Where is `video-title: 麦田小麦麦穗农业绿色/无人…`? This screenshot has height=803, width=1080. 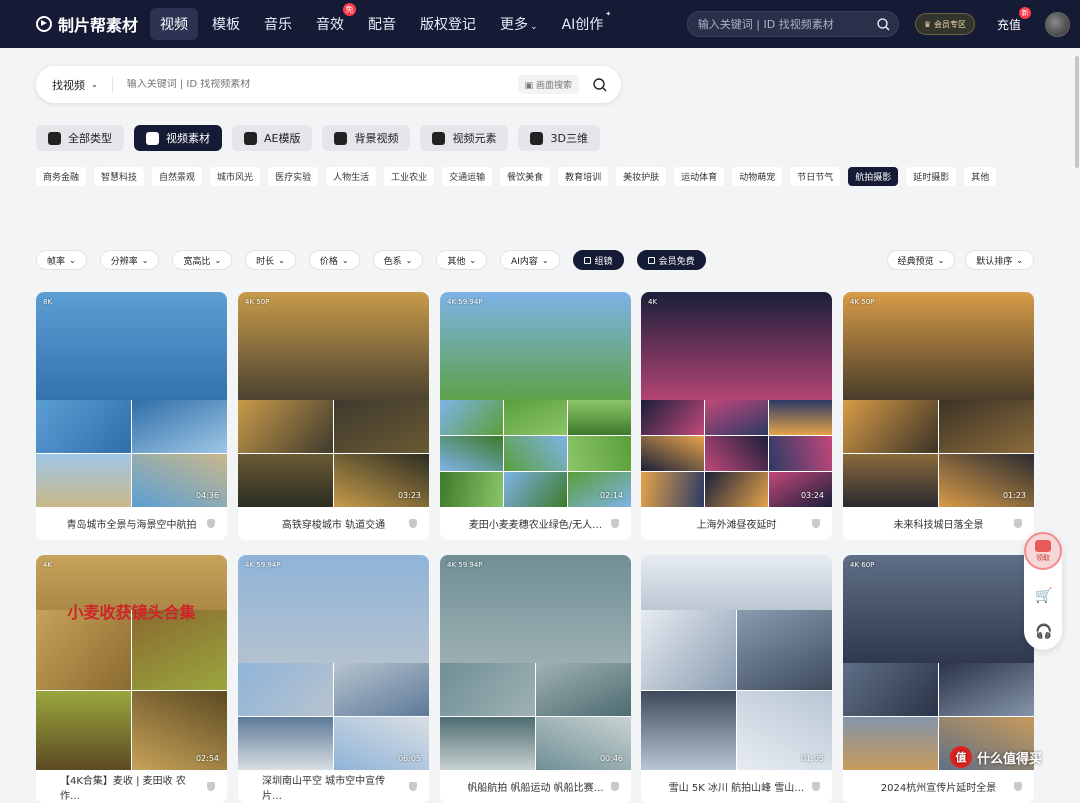
video-title: 麦田小麦麦穗农业绿色/无人… is located at coordinates (535, 523).